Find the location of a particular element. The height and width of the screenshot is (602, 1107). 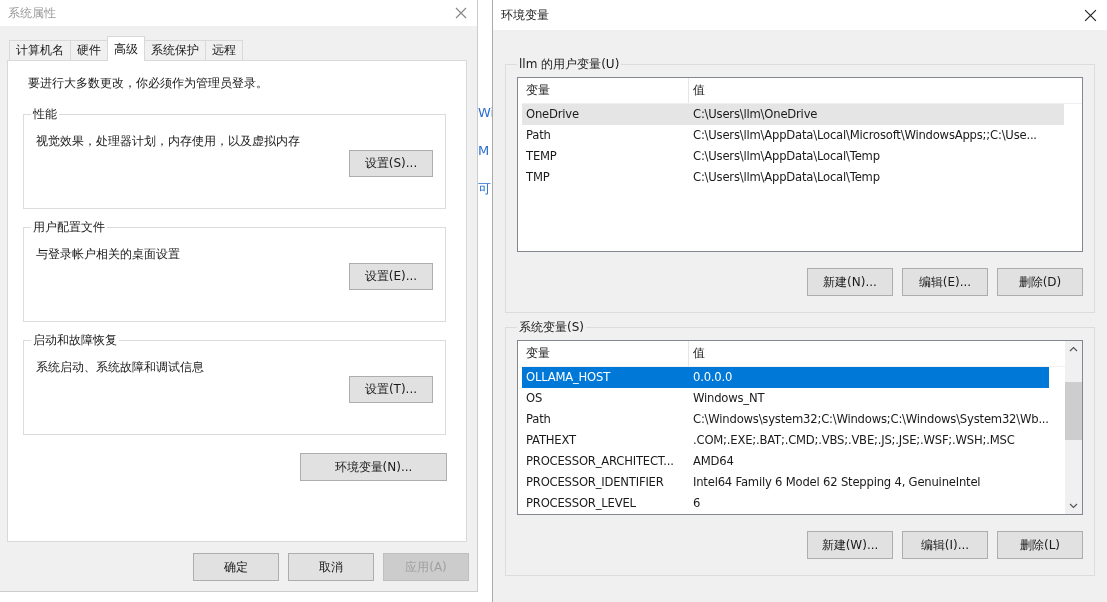

link-fragment: M is located at coordinates (484, 151).